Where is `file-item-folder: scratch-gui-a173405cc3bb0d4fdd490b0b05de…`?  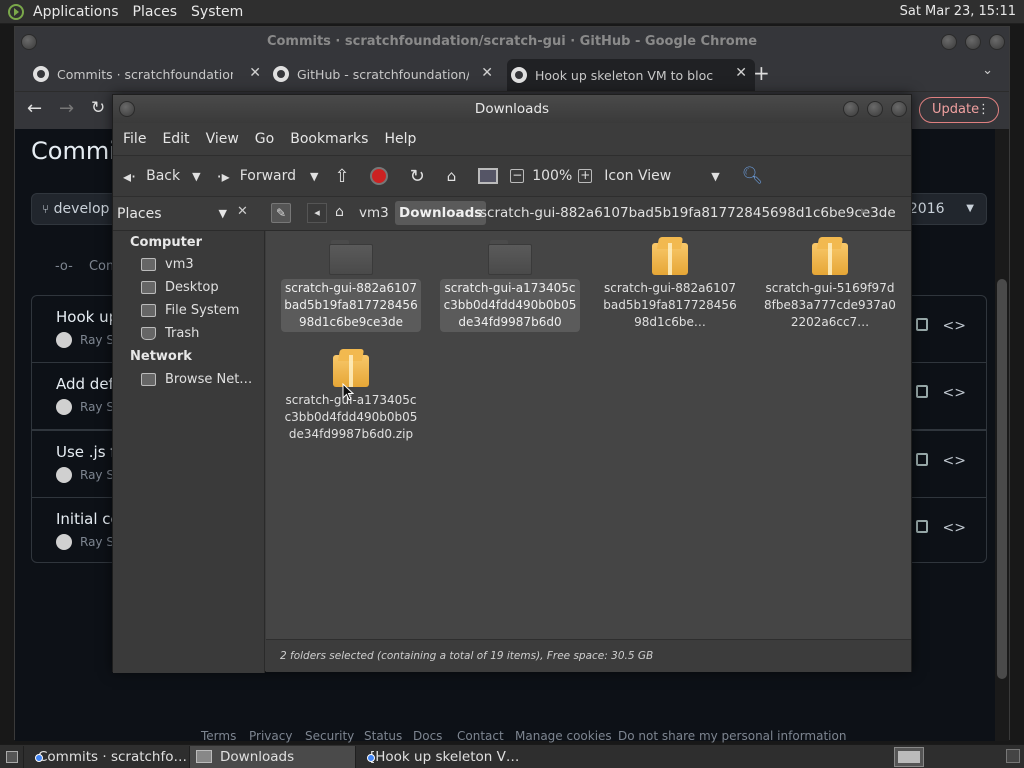
file-item-folder: scratch-gui-a173405cc3bb0d4fdd490b0b05de… is located at coordinates (510, 285).